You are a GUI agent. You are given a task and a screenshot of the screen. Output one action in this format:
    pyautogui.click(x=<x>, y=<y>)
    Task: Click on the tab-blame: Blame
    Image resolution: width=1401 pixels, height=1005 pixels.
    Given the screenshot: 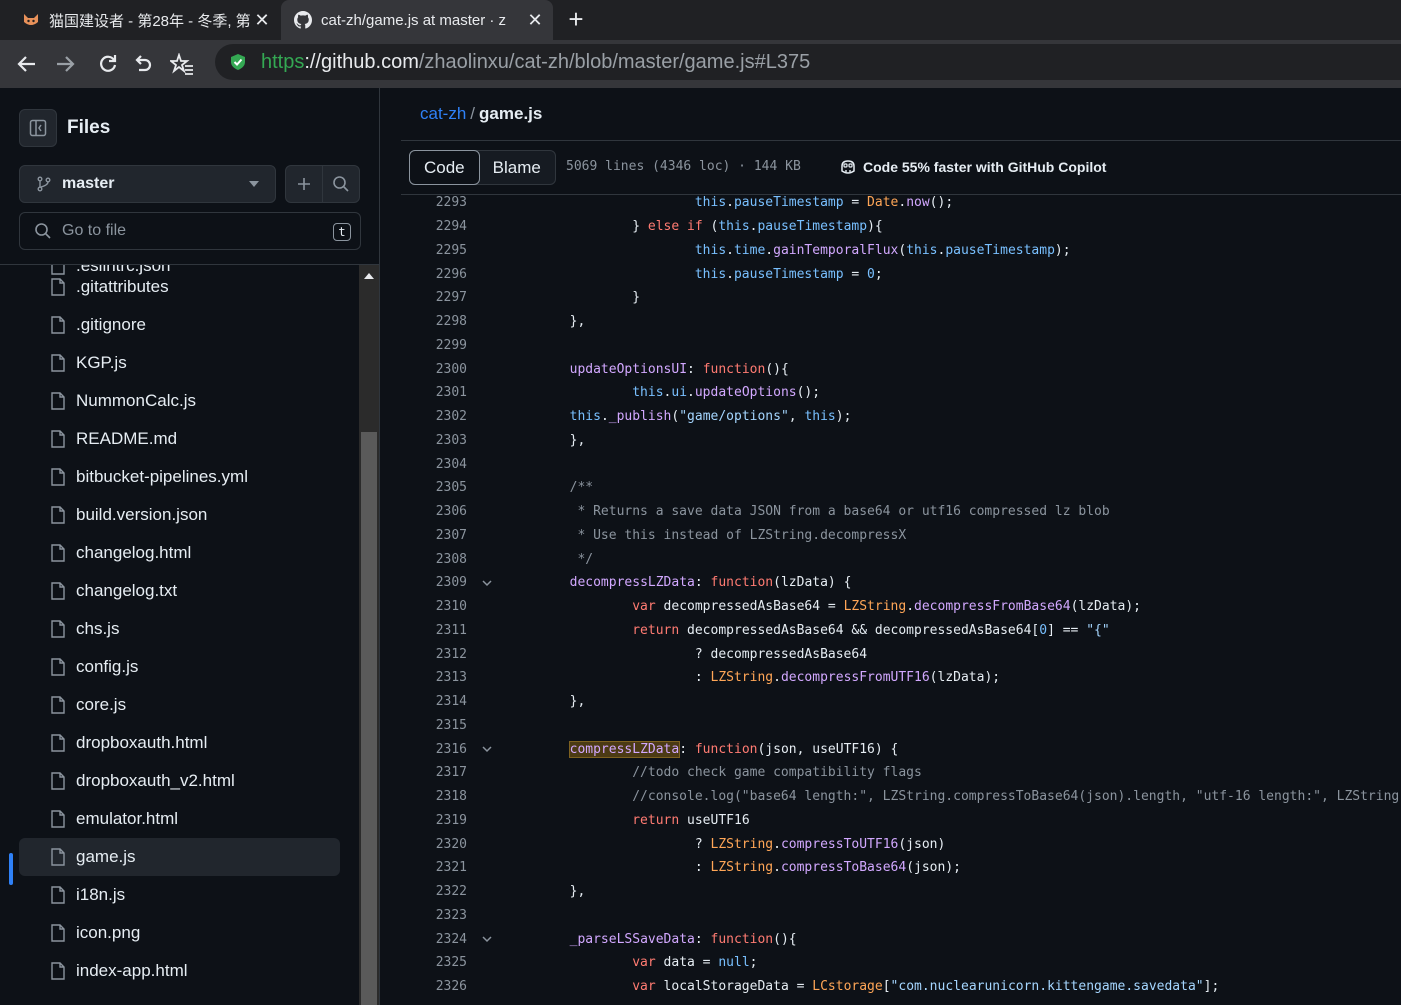 What is the action you would take?
    pyautogui.click(x=517, y=167)
    